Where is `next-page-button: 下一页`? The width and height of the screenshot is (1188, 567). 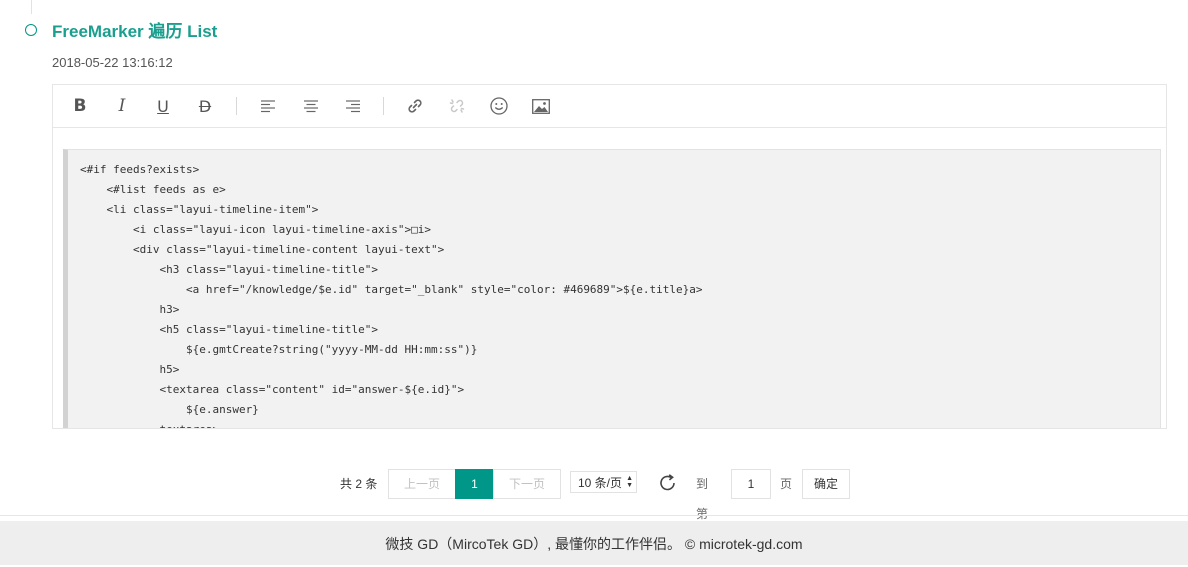 next-page-button: 下一页 is located at coordinates (527, 484).